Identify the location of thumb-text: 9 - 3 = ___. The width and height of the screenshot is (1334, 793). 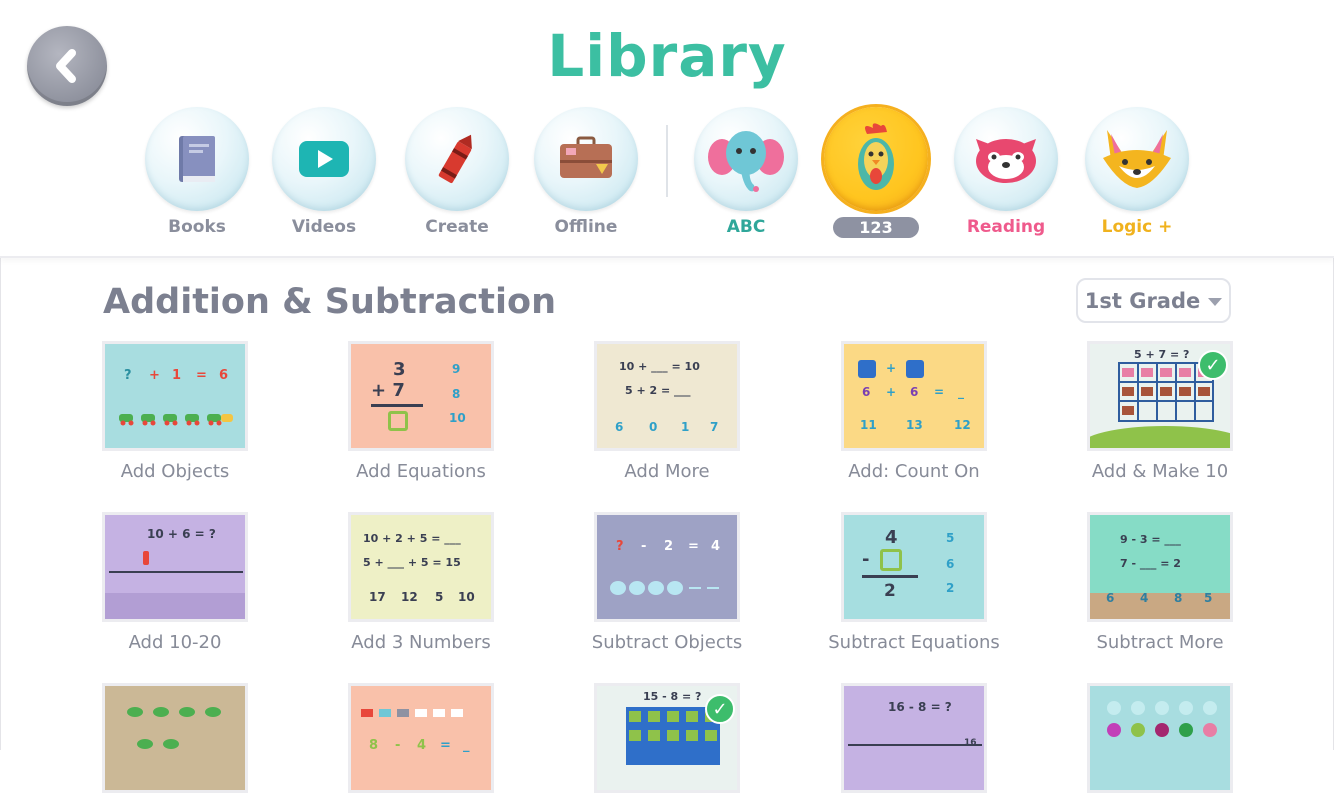
(1150, 539).